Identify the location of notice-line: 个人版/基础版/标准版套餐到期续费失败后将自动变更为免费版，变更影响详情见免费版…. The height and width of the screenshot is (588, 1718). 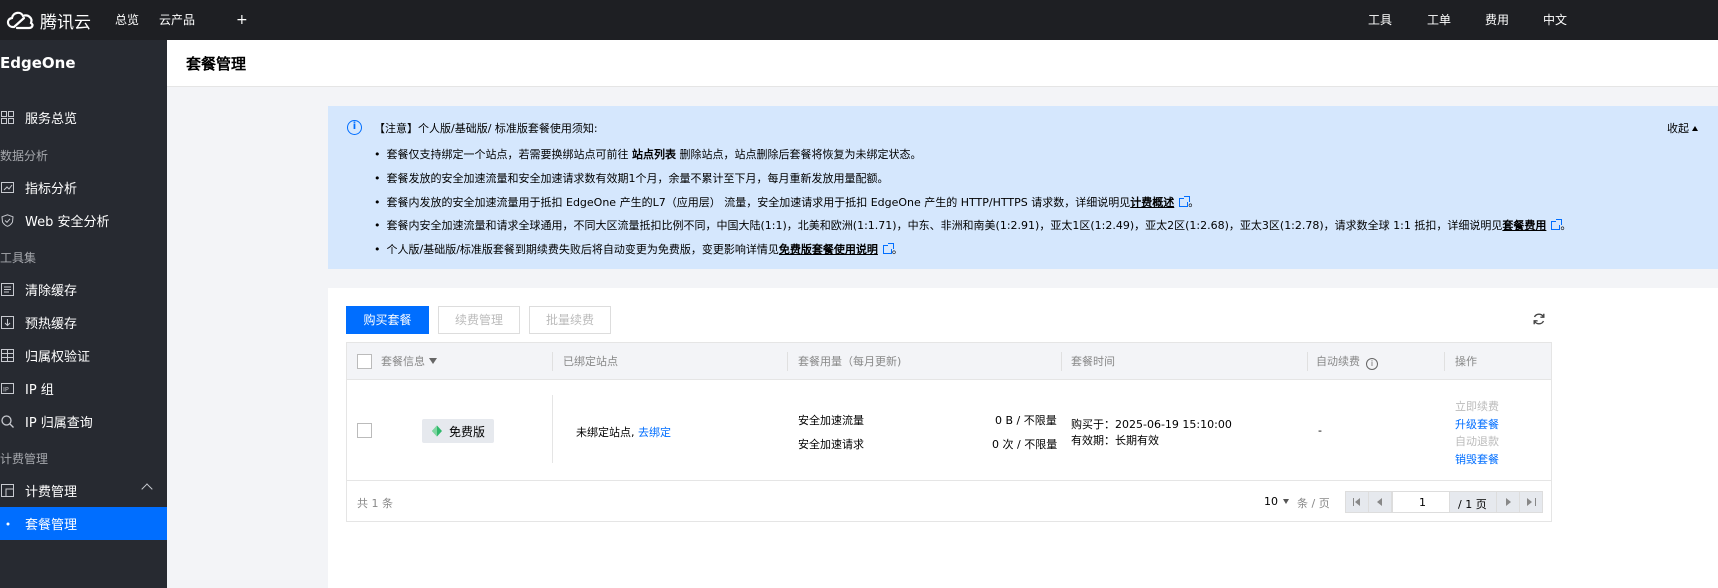
(638, 249).